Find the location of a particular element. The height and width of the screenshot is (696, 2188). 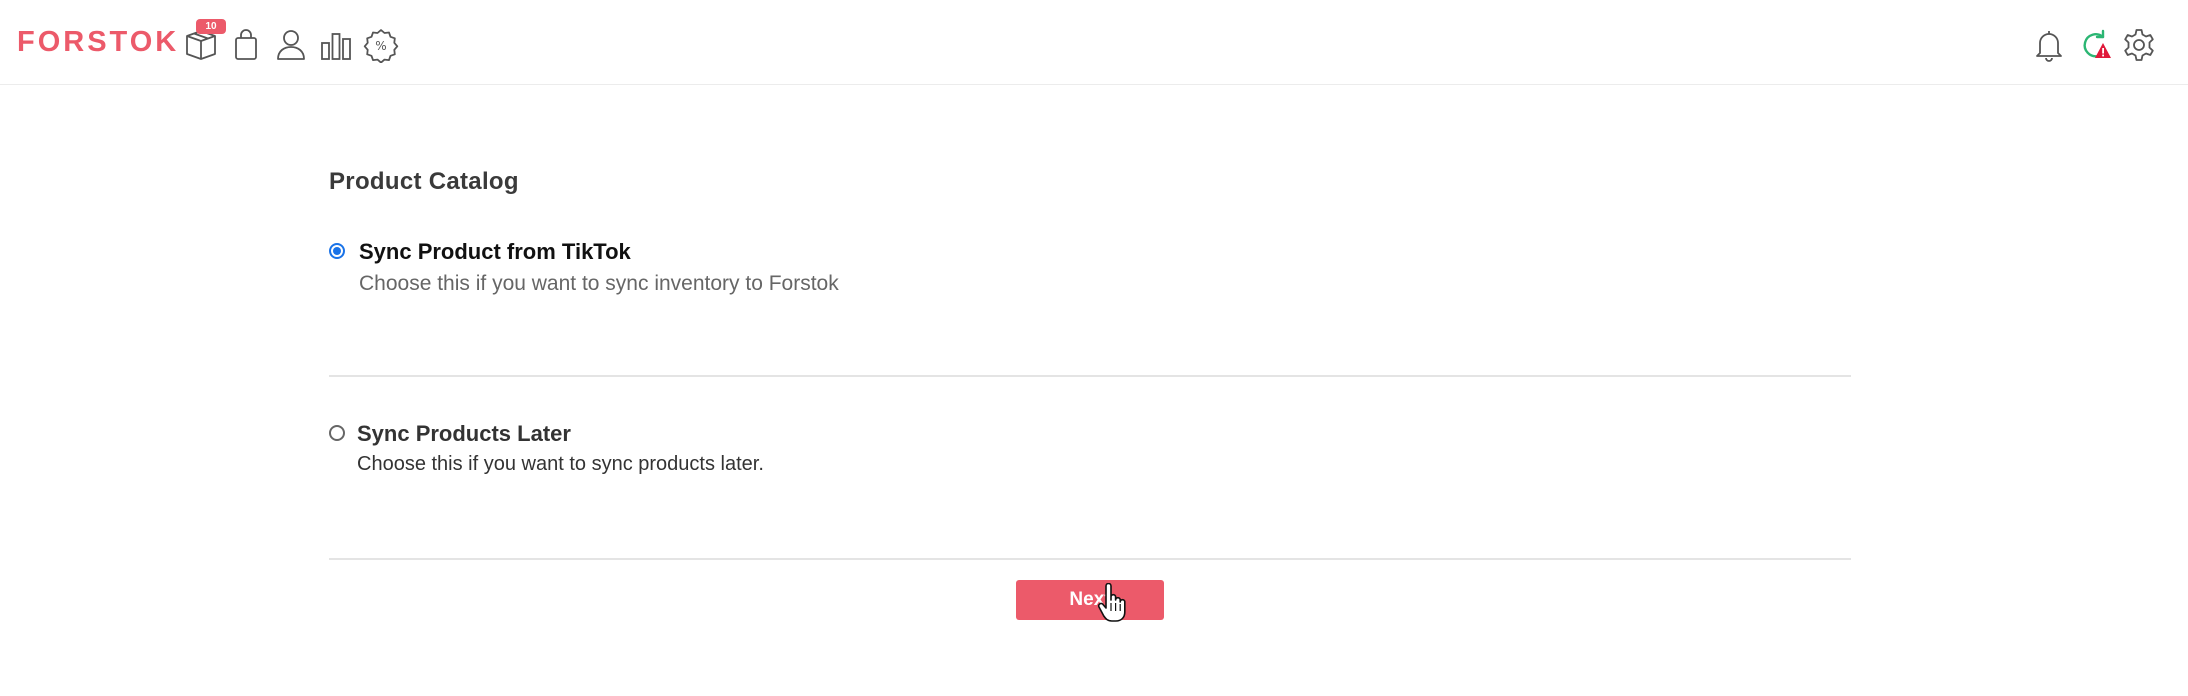

user-icon is located at coordinates (291, 45).